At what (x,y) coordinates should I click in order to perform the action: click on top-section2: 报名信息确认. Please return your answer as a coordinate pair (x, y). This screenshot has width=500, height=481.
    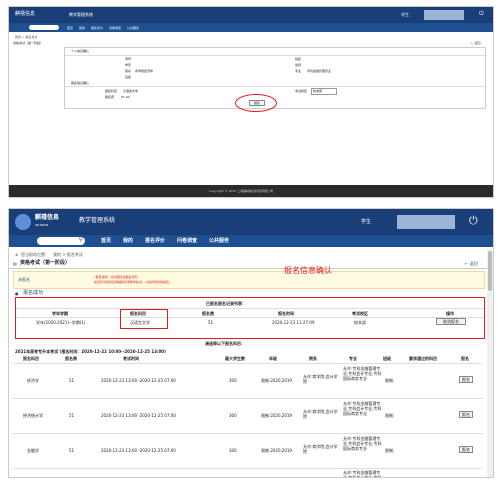
    Looking at the image, I should click on (80, 83).